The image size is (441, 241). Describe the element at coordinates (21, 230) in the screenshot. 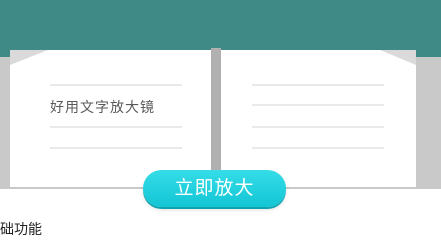

I see `section-title: 础功能` at that location.